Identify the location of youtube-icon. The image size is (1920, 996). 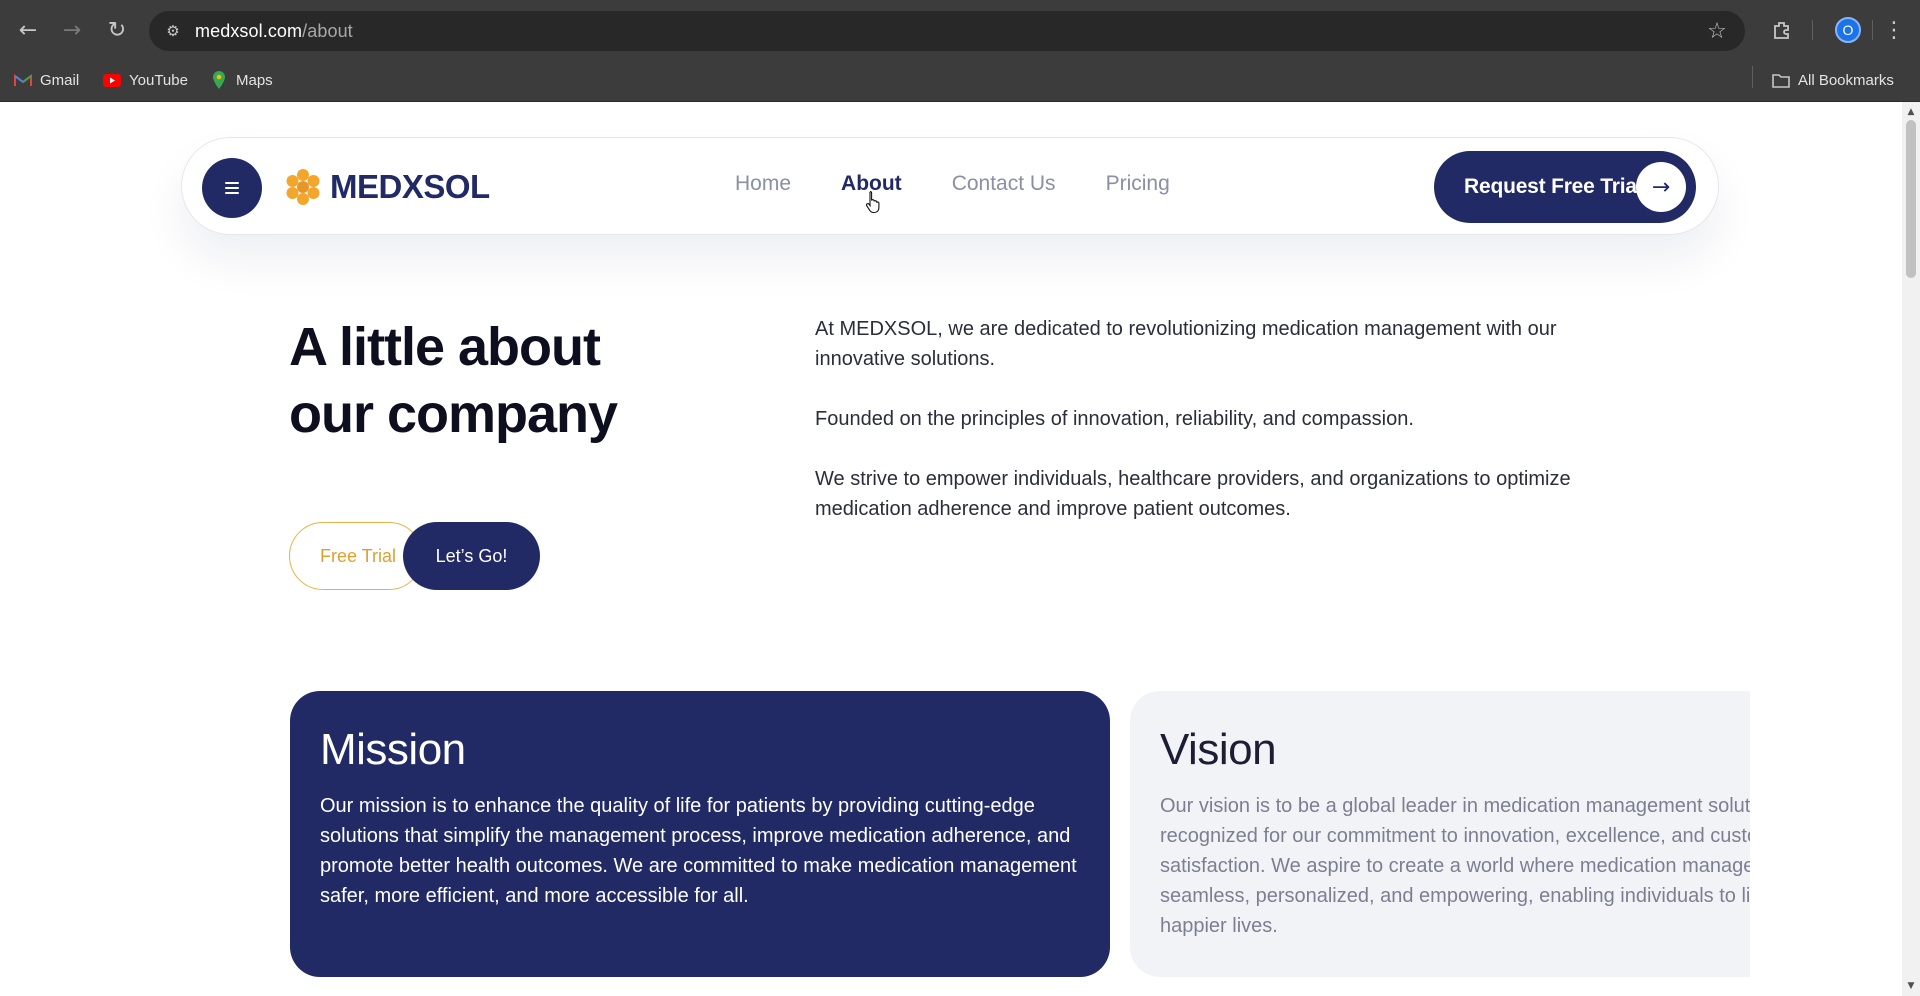
(112, 80).